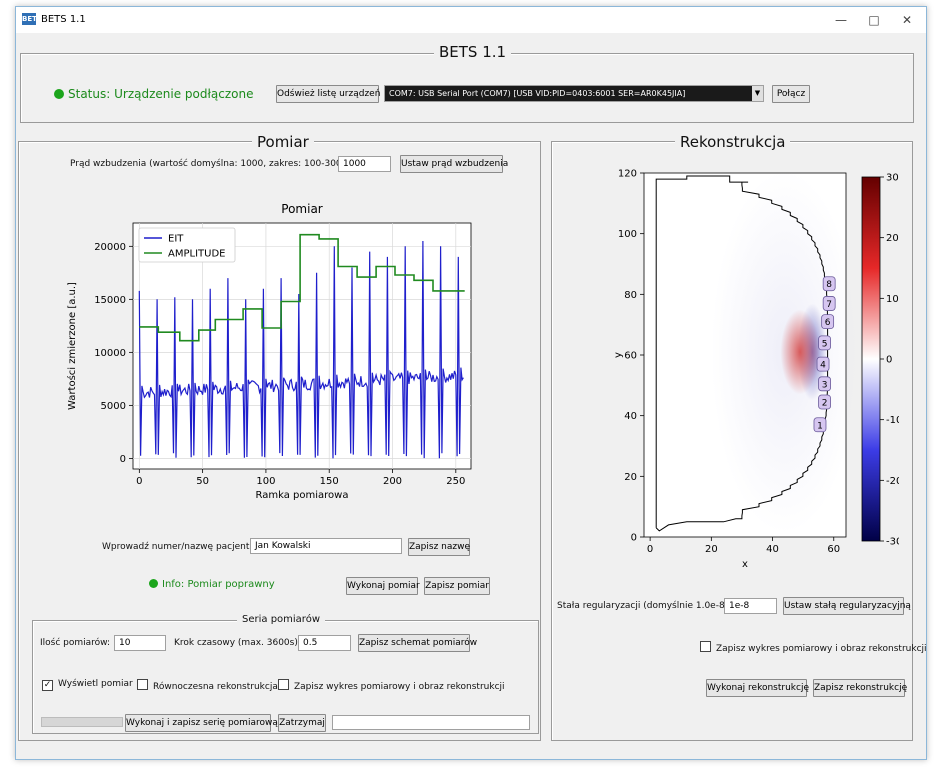 The width and height of the screenshot is (941, 774). I want to click on info-dot-icon, so click(153, 583).